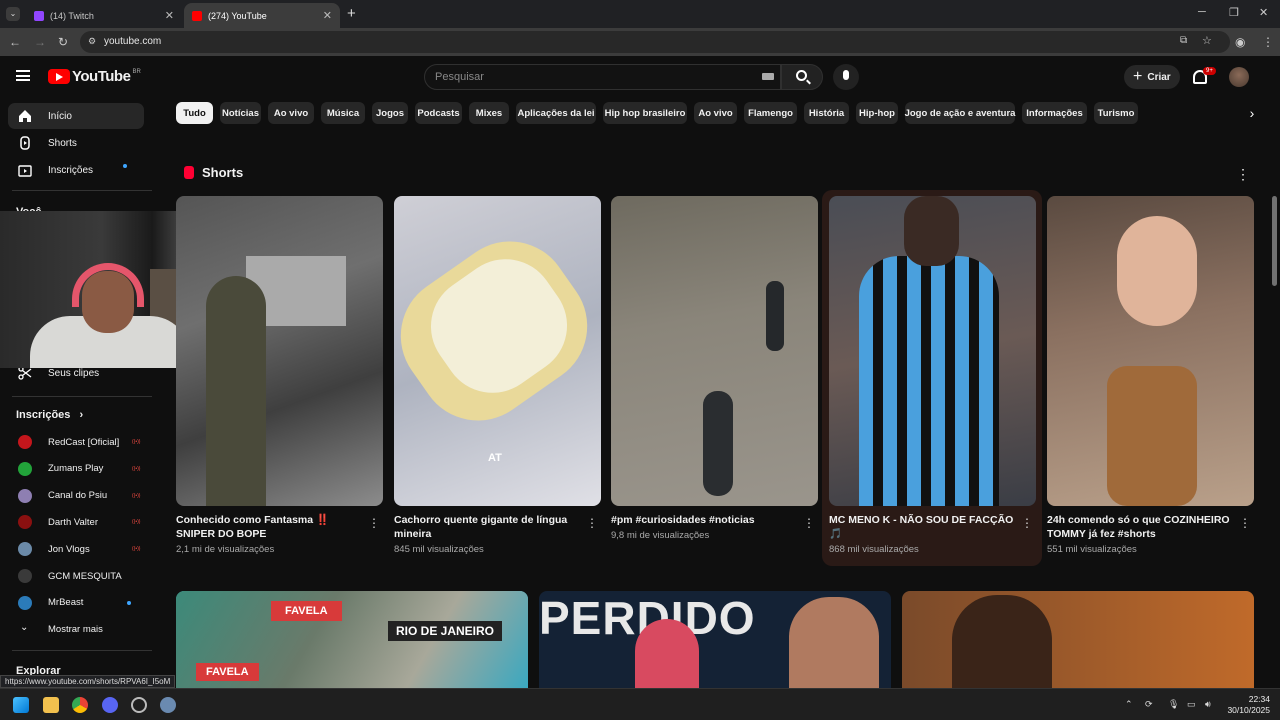 This screenshot has height=720, width=1280. I want to click on search-input: Pesquisar, so click(602, 77).